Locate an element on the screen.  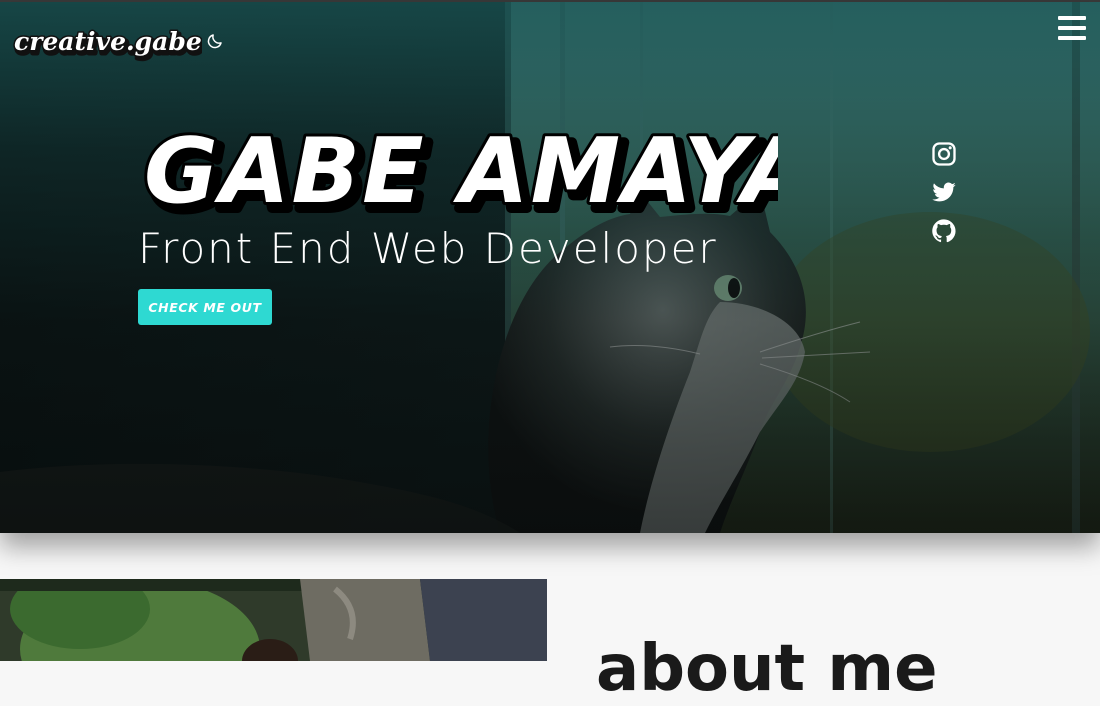
hamburger-menu-icon is located at coordinates (1072, 29).